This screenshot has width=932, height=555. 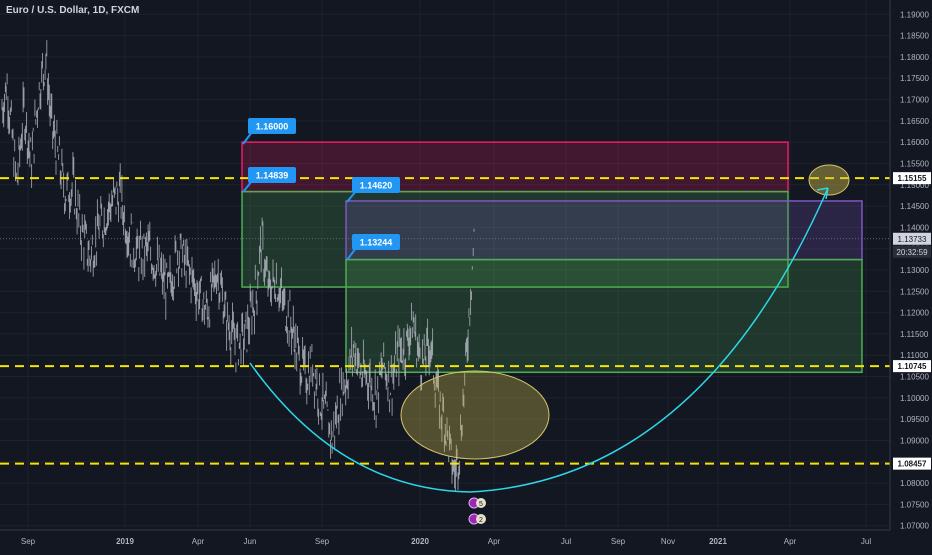 What do you see at coordinates (914, 270) in the screenshot?
I see `y-tick-label: 1.13000` at bounding box center [914, 270].